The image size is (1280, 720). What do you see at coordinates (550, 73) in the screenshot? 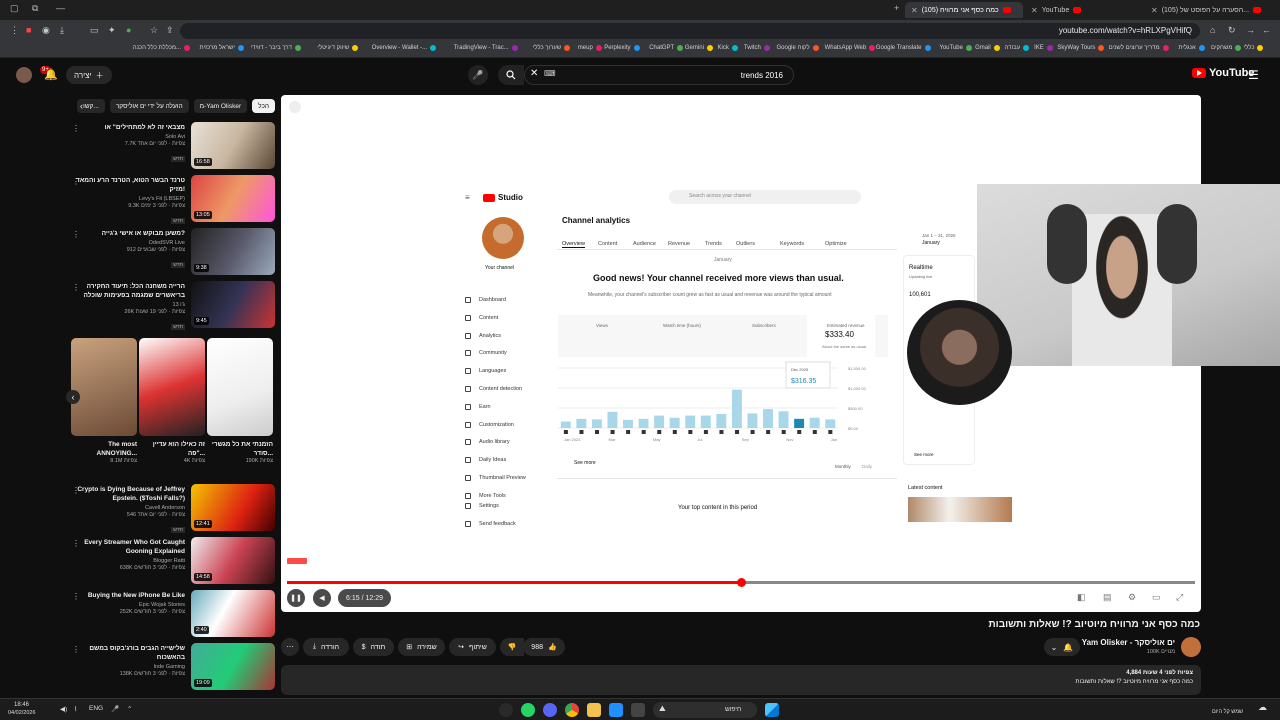
I see `keyboard-icon: ⌨` at bounding box center [550, 73].